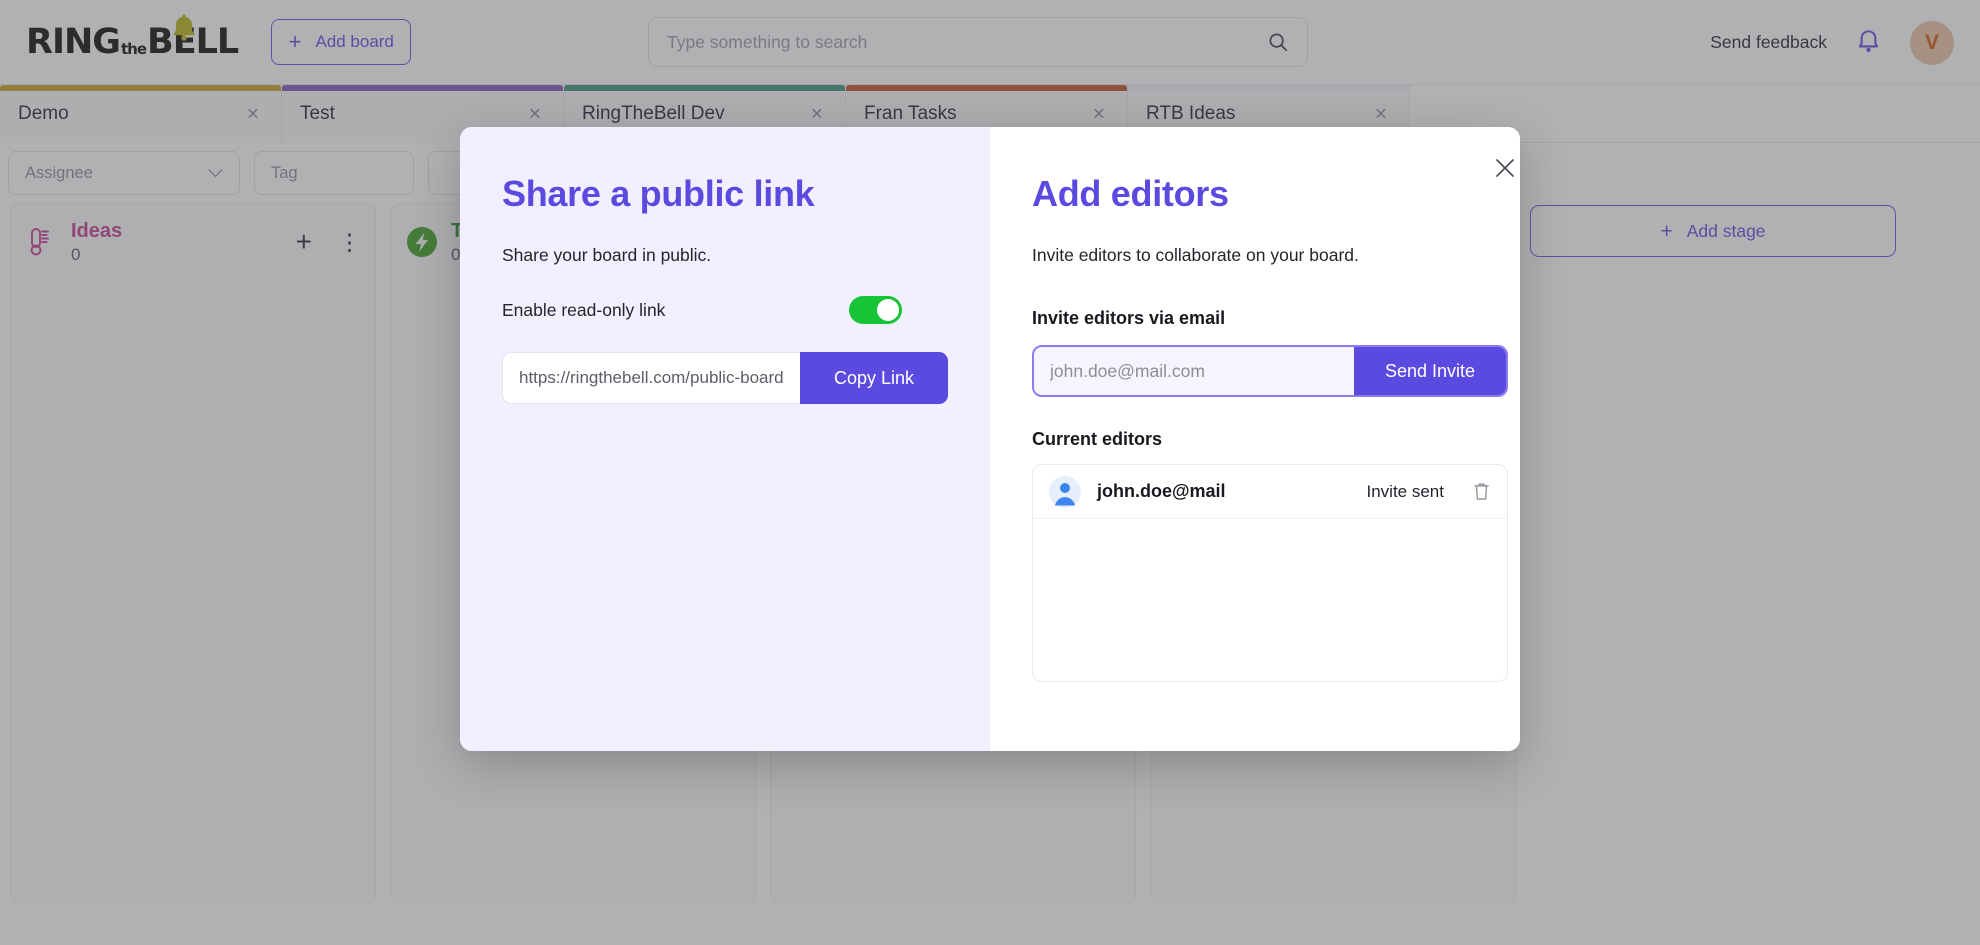 This screenshot has width=1980, height=945. What do you see at coordinates (875, 310) in the screenshot?
I see `read-only-toggle` at bounding box center [875, 310].